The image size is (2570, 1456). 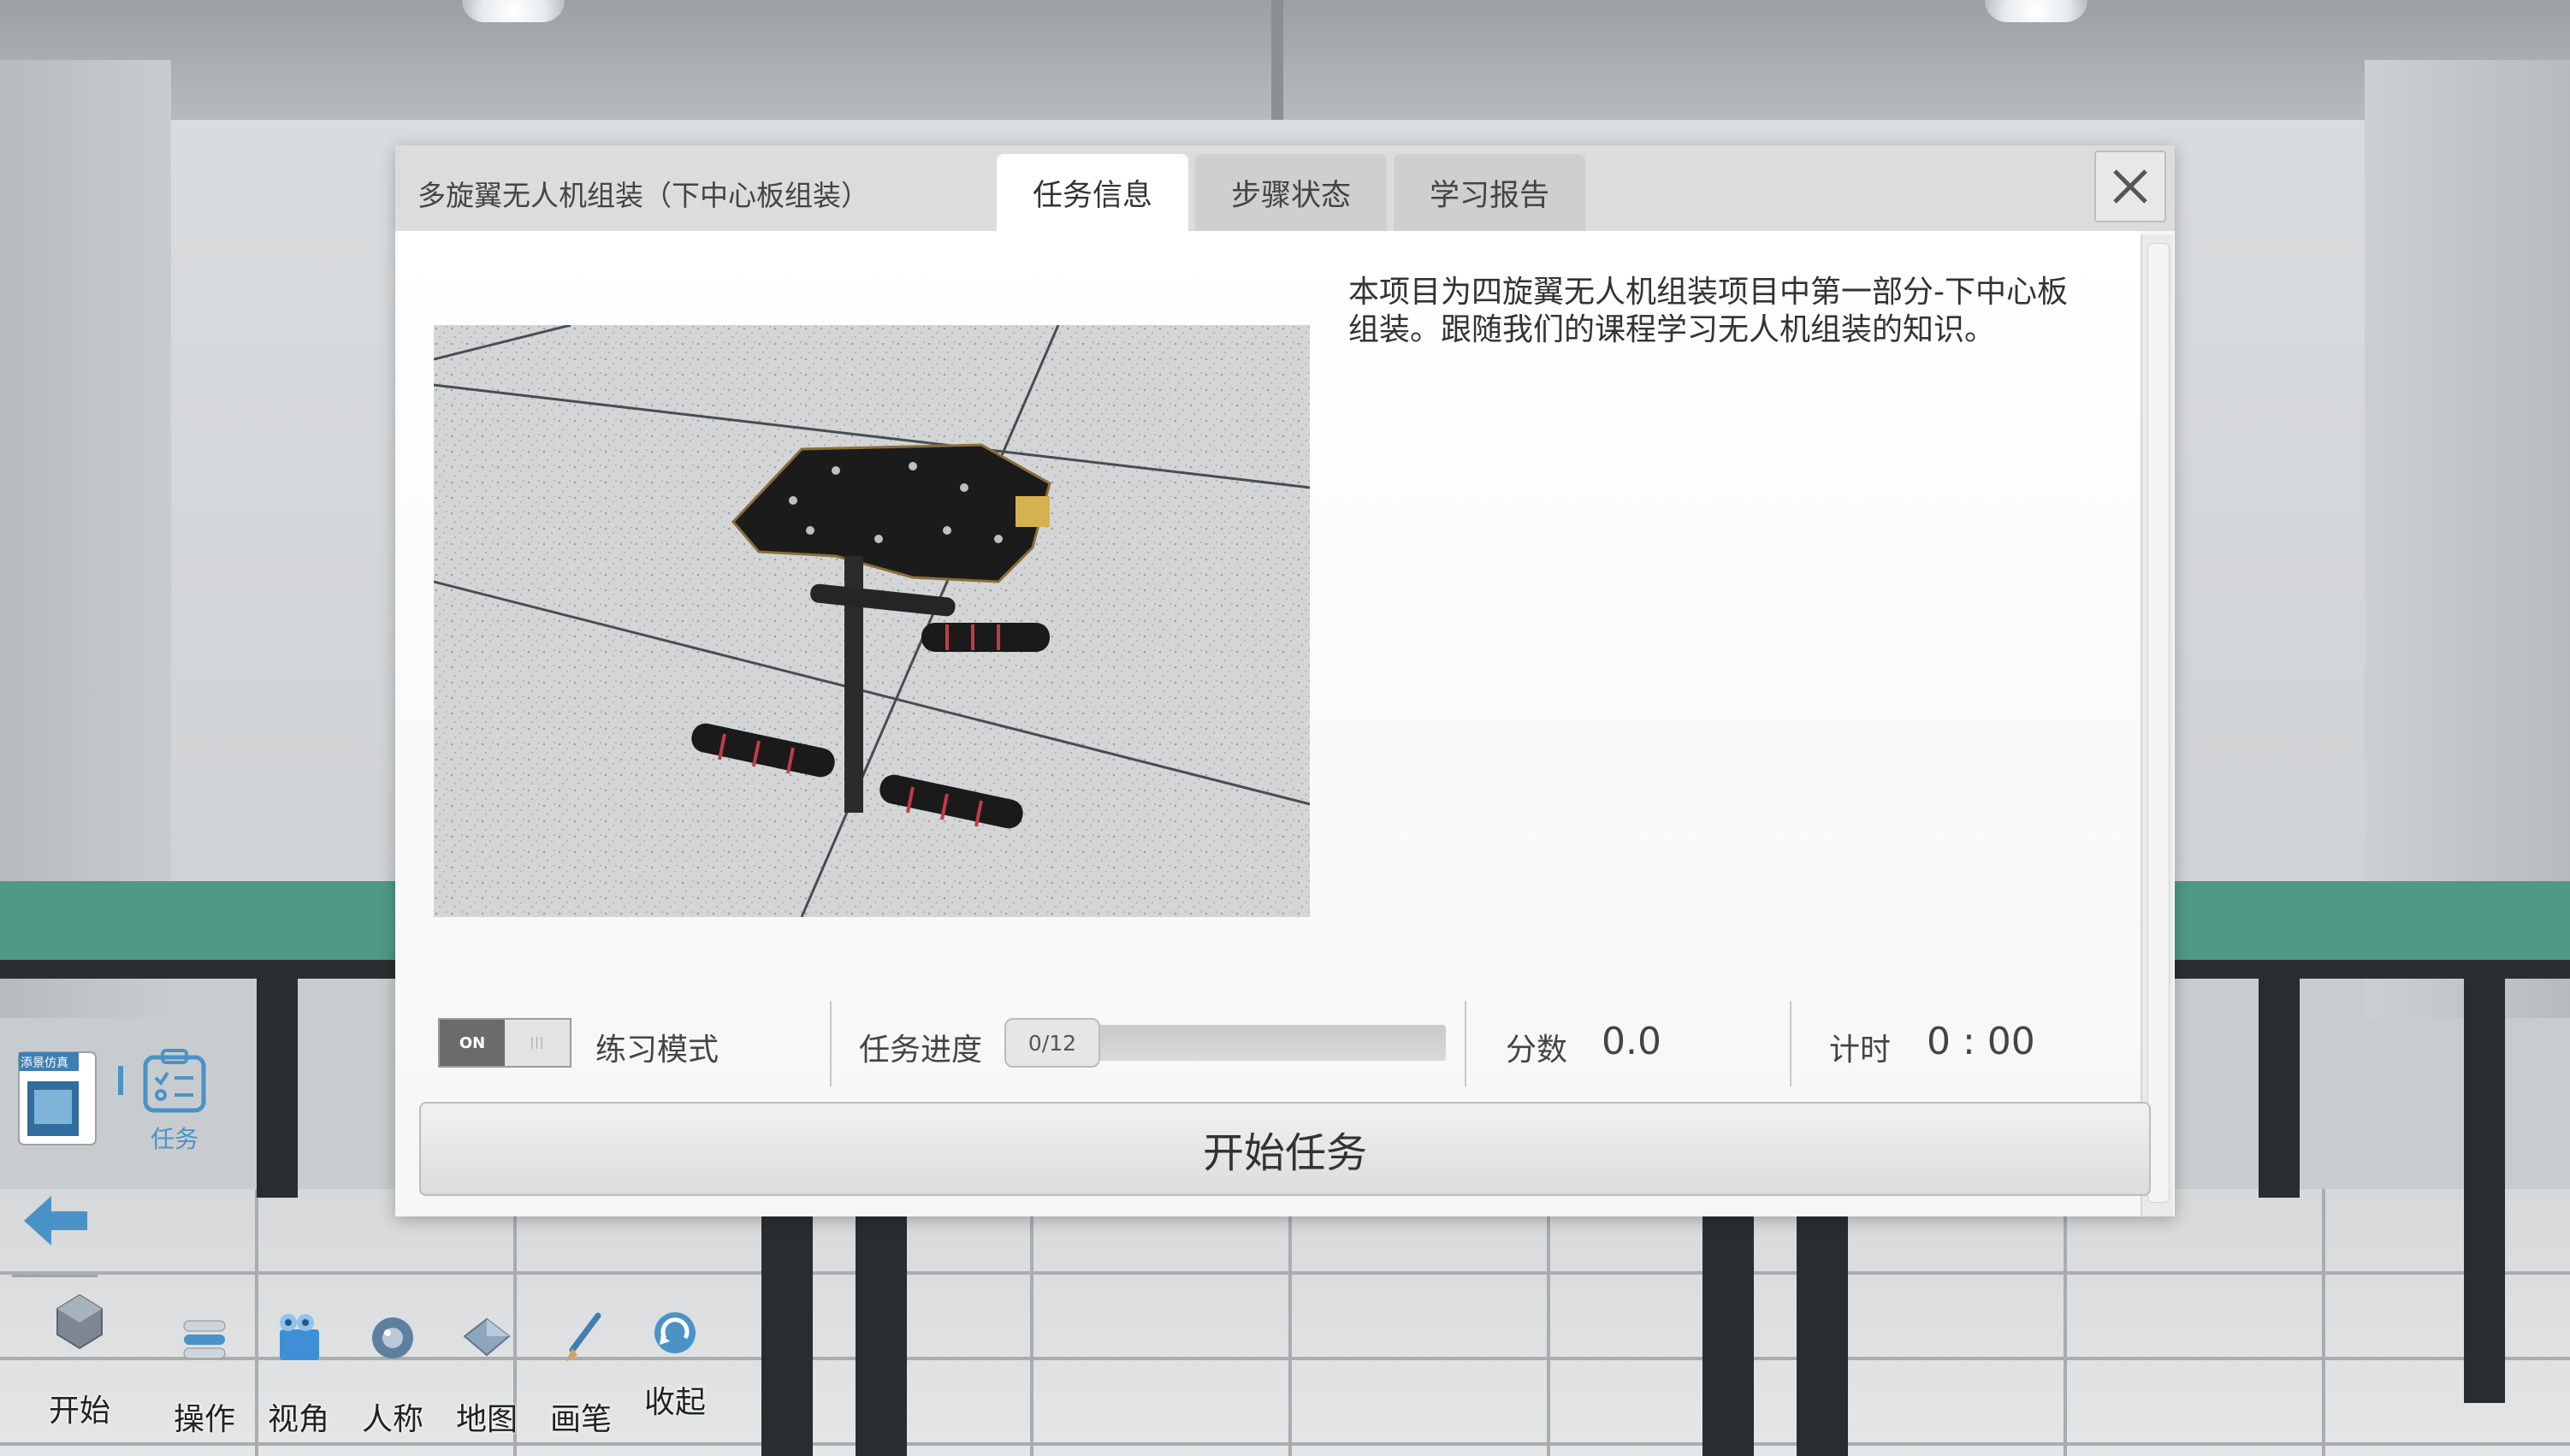 What do you see at coordinates (204, 1419) in the screenshot?
I see `toolbar-operate-label: 操作` at bounding box center [204, 1419].